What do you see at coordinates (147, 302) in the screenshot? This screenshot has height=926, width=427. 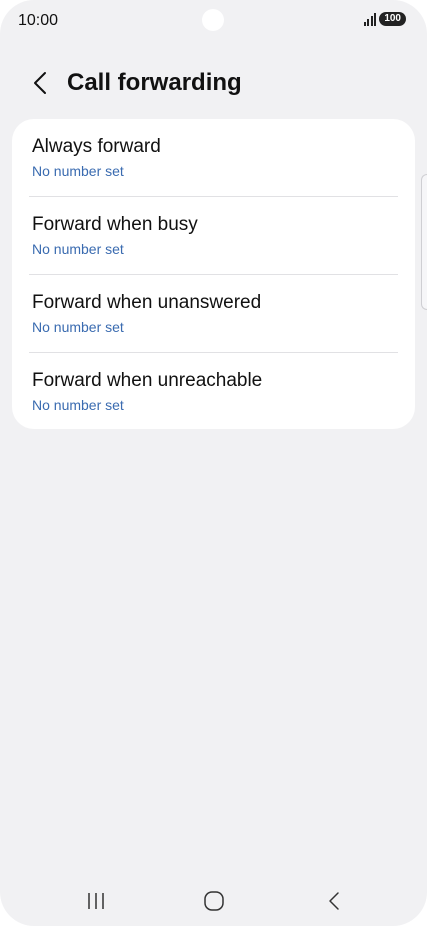 I see `item-title: Forward when unanswered` at bounding box center [147, 302].